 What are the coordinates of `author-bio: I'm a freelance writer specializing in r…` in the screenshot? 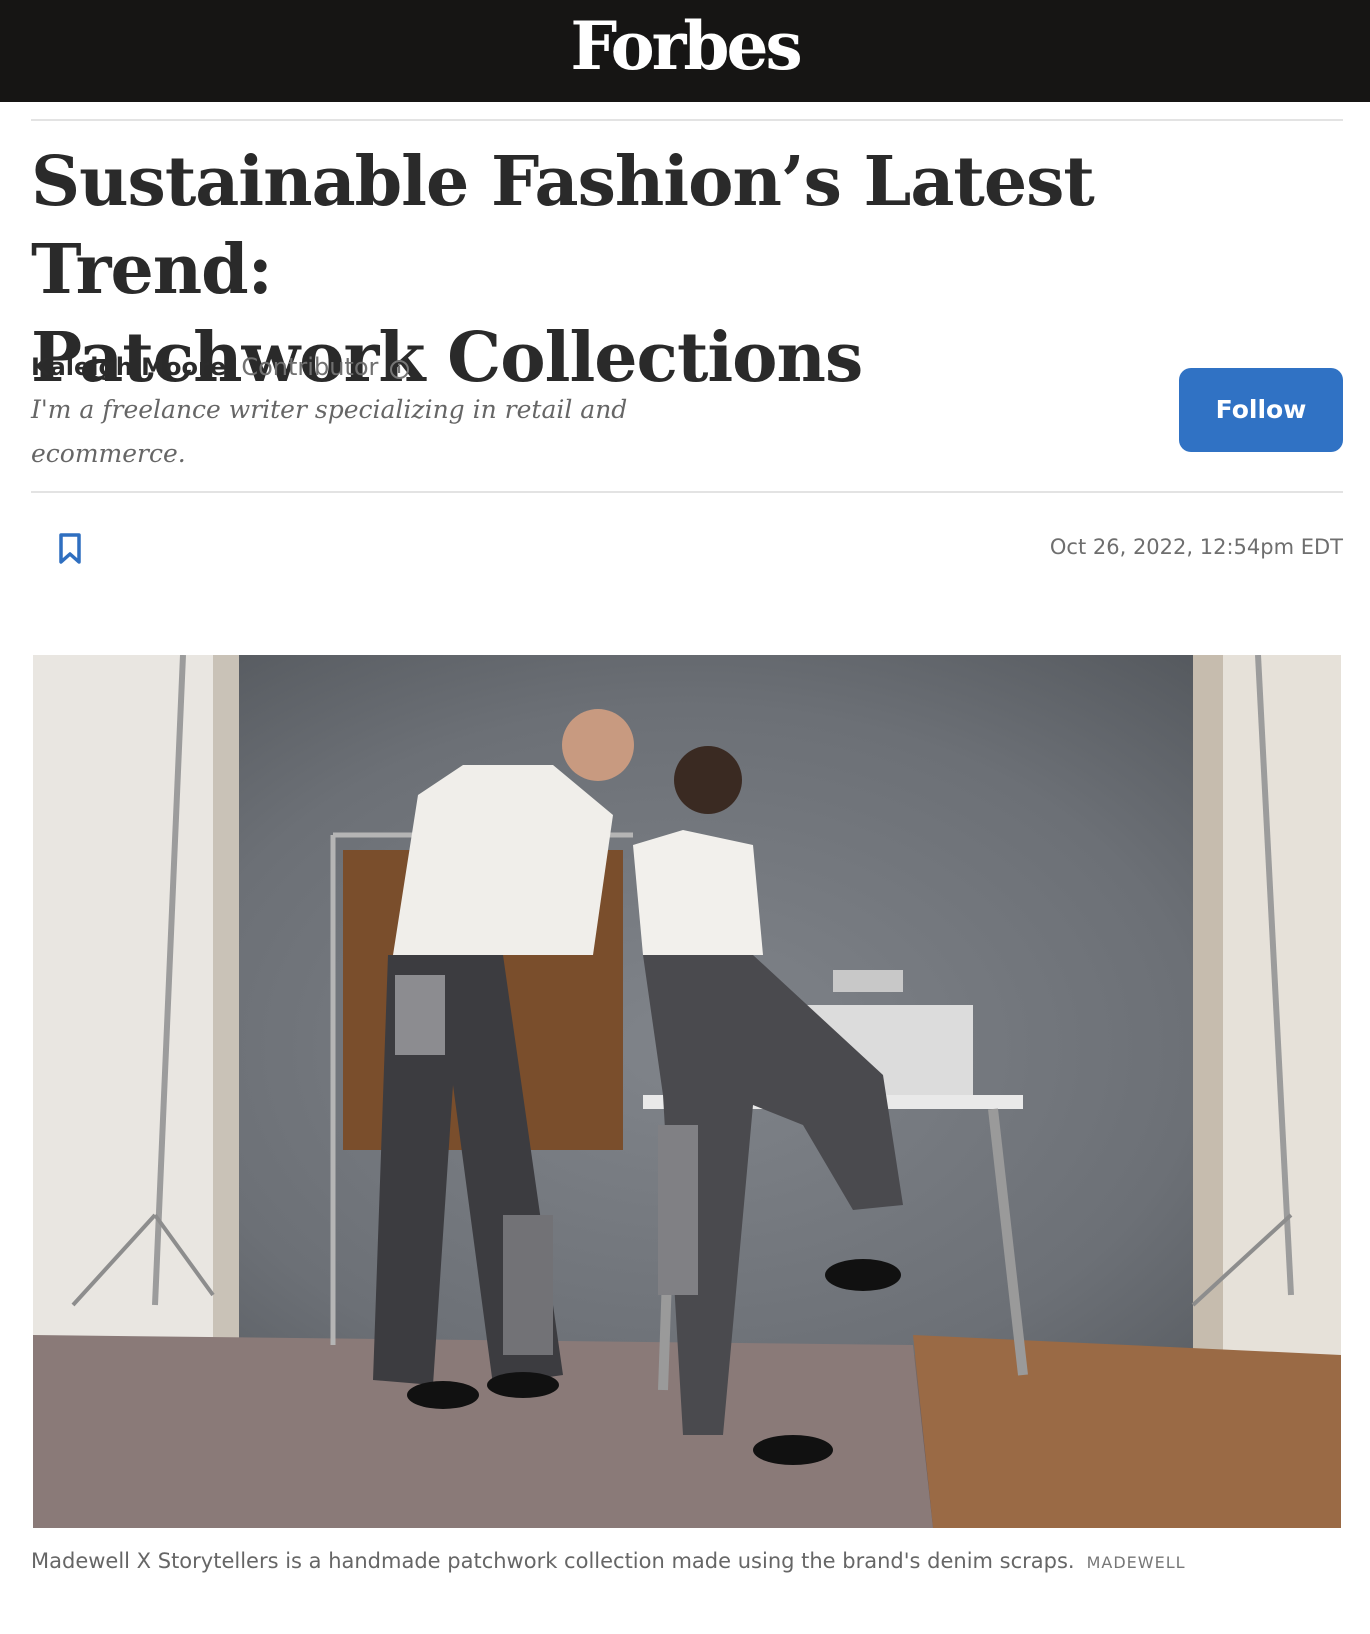 It's located at (361, 432).